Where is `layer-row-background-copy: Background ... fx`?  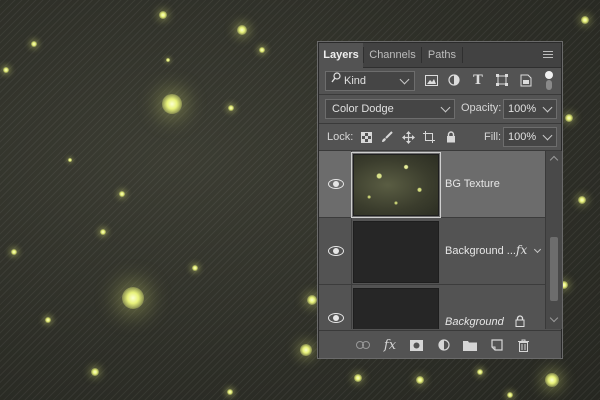 layer-row-background-copy: Background ... fx is located at coordinates (432, 251).